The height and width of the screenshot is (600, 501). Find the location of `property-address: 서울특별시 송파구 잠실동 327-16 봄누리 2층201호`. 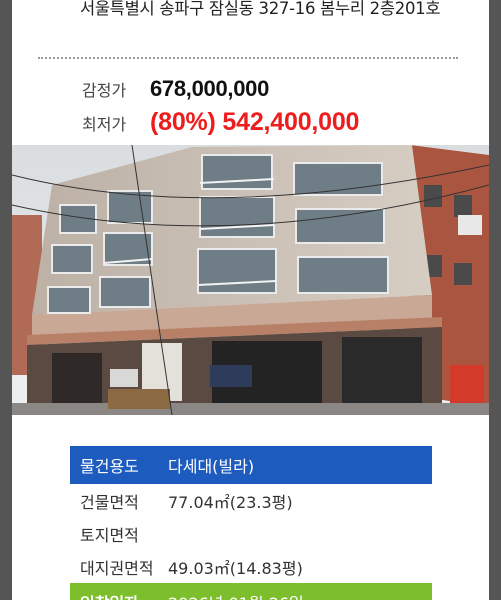

property-address: 서울특별시 송파구 잠실동 327-16 봄누리 2층201호 is located at coordinates (260, 9).